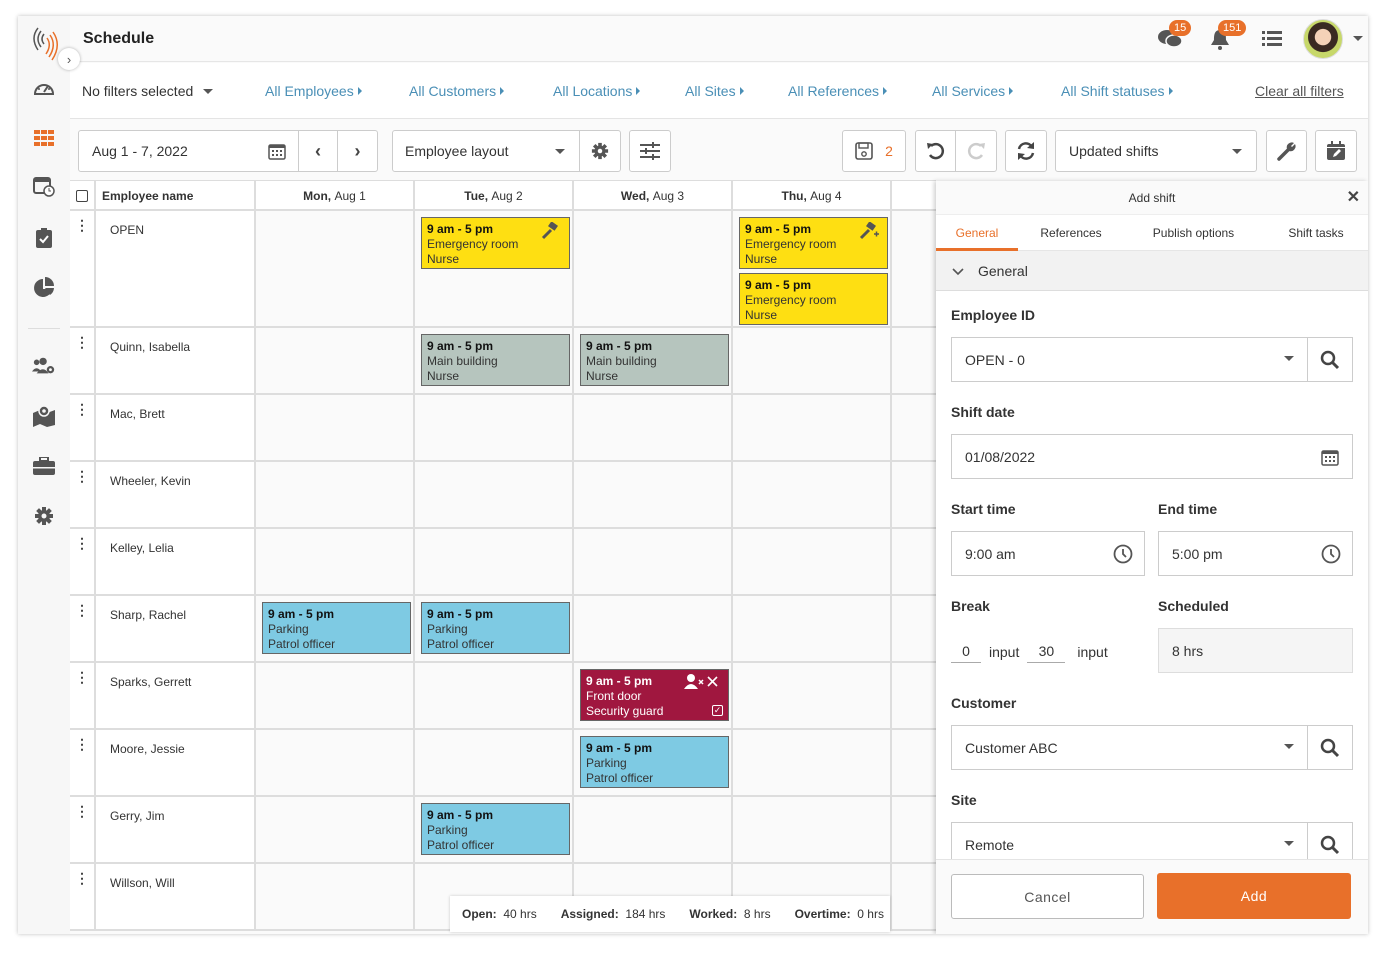  I want to click on next-week-button: ›, so click(357, 151).